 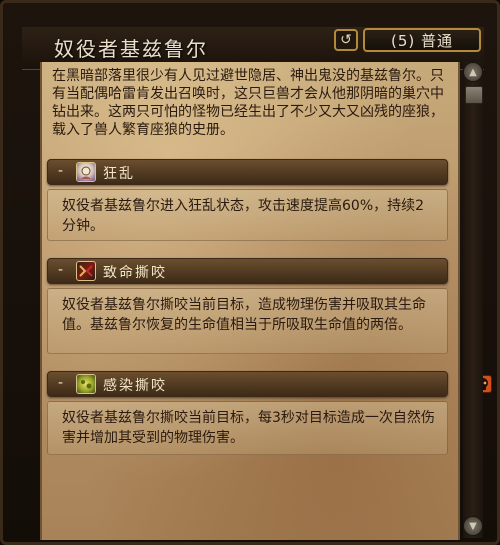 I want to click on back-icon: ↺, so click(x=346, y=40).